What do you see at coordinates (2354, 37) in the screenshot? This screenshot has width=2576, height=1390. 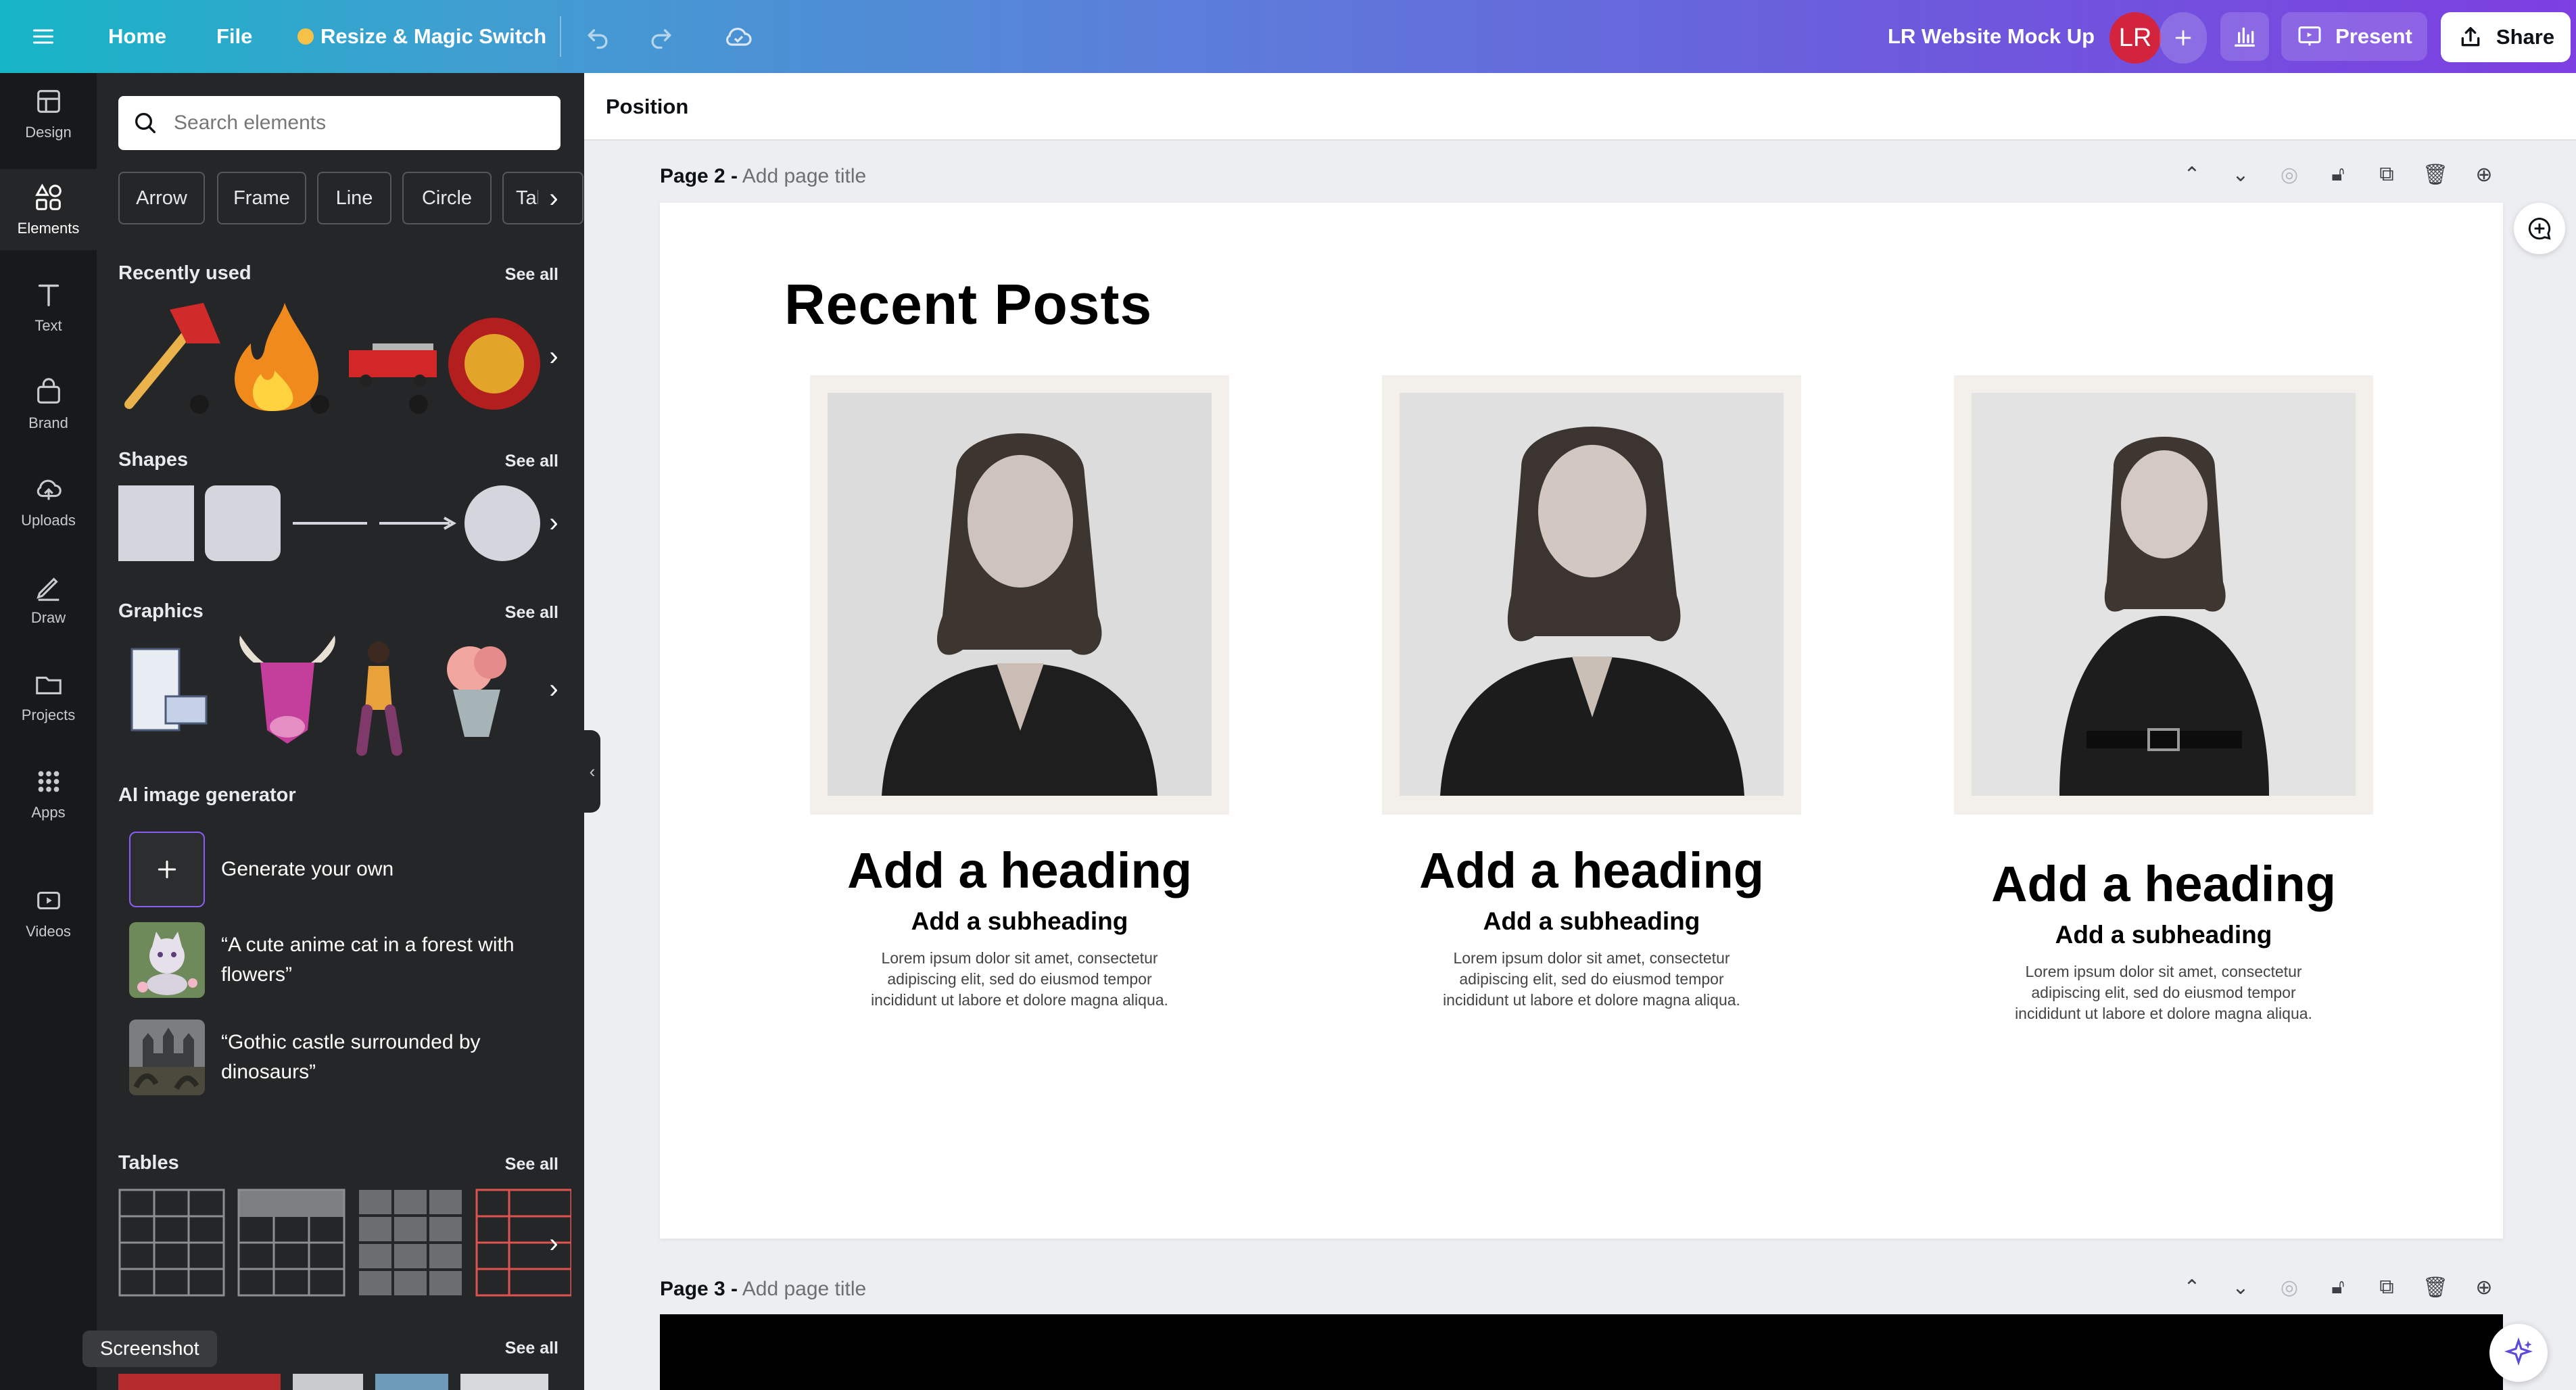 I see `present-button: Present` at bounding box center [2354, 37].